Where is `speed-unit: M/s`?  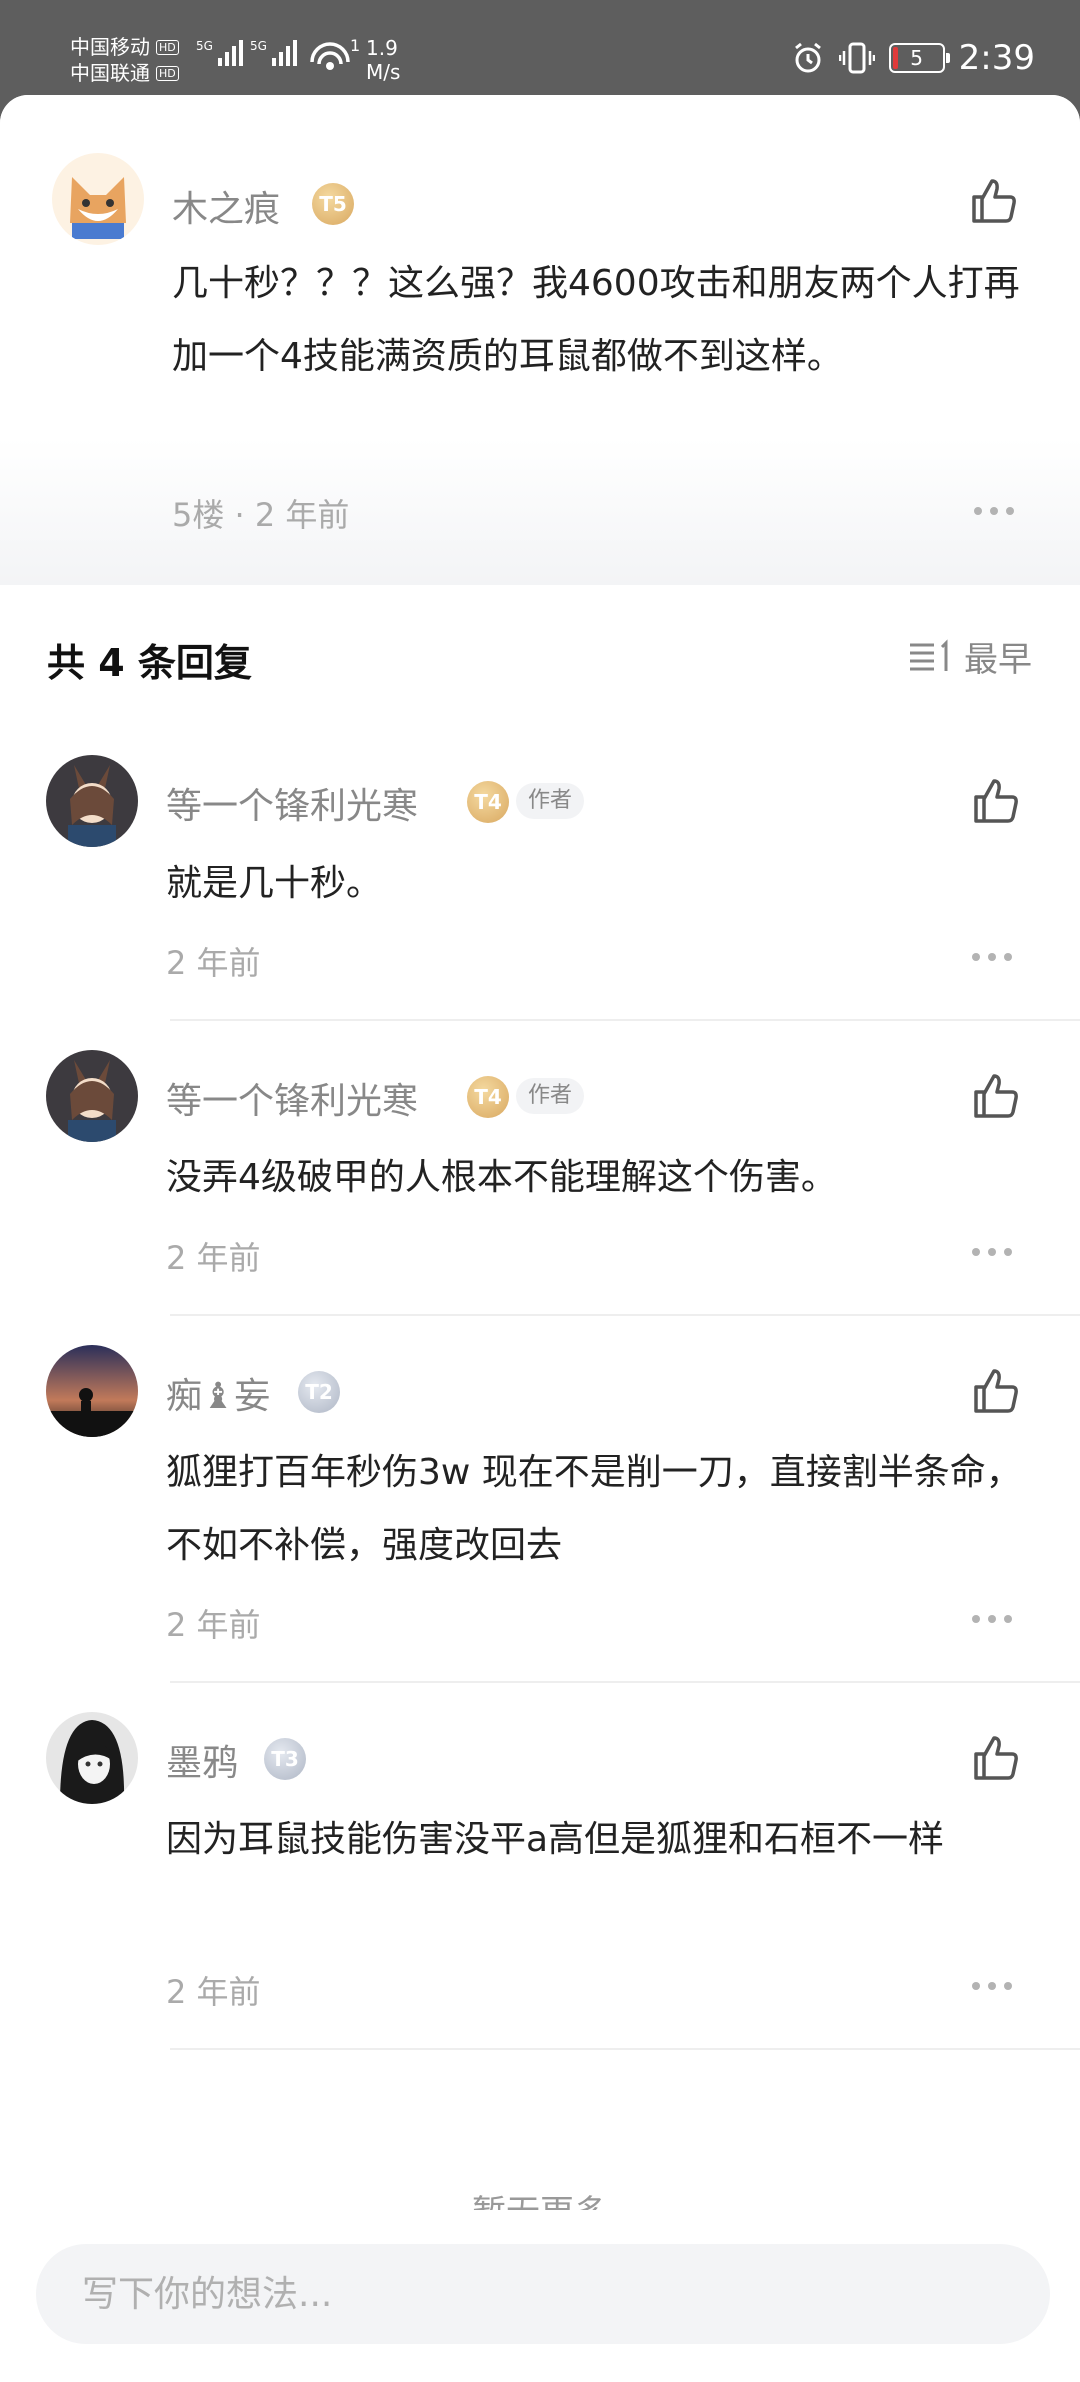 speed-unit: M/s is located at coordinates (383, 72).